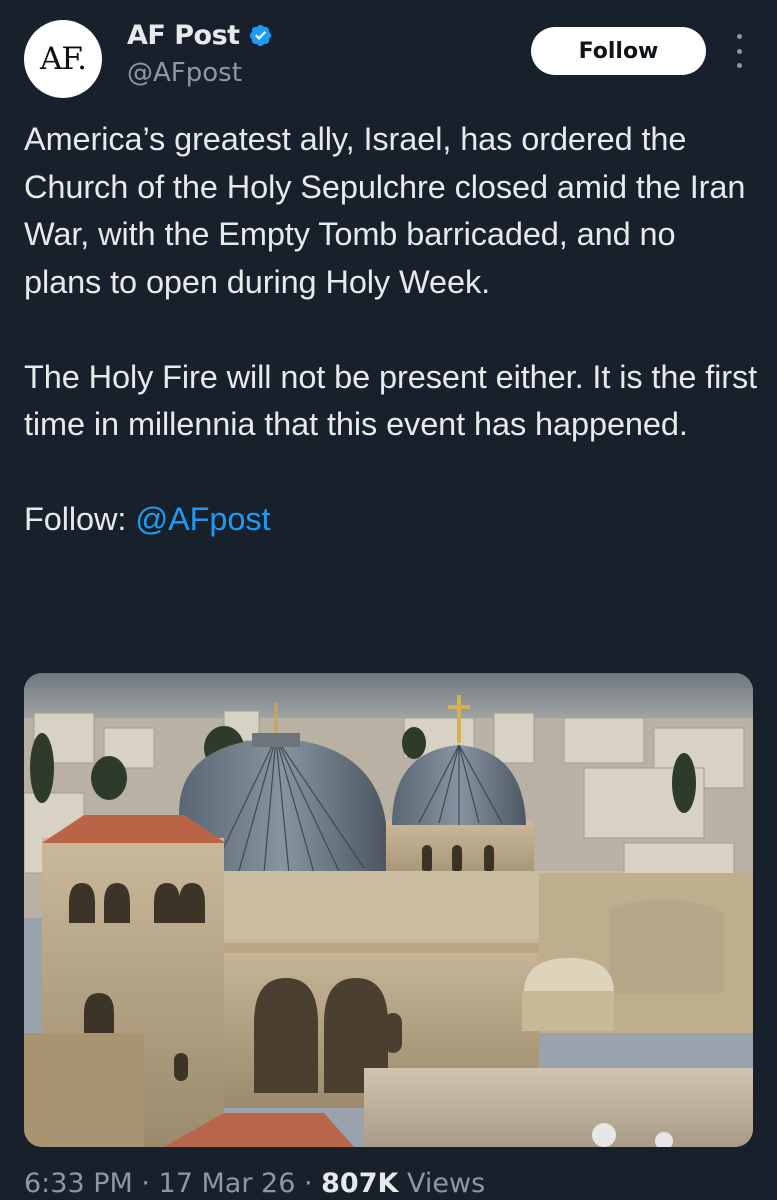  I want to click on small-dome-base, so click(568, 1011).